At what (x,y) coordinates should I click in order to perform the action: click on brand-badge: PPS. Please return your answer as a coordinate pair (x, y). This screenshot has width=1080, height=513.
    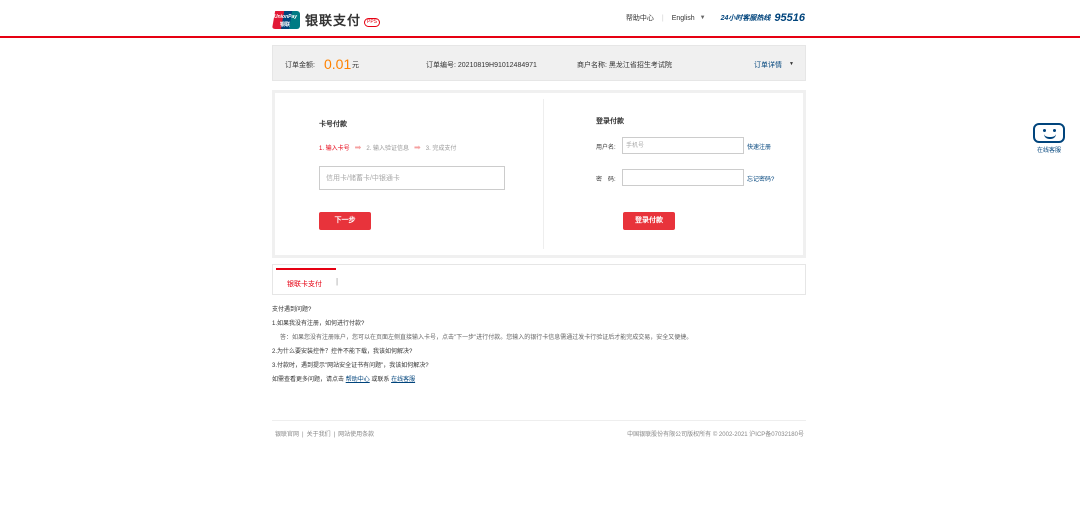
    Looking at the image, I should click on (372, 22).